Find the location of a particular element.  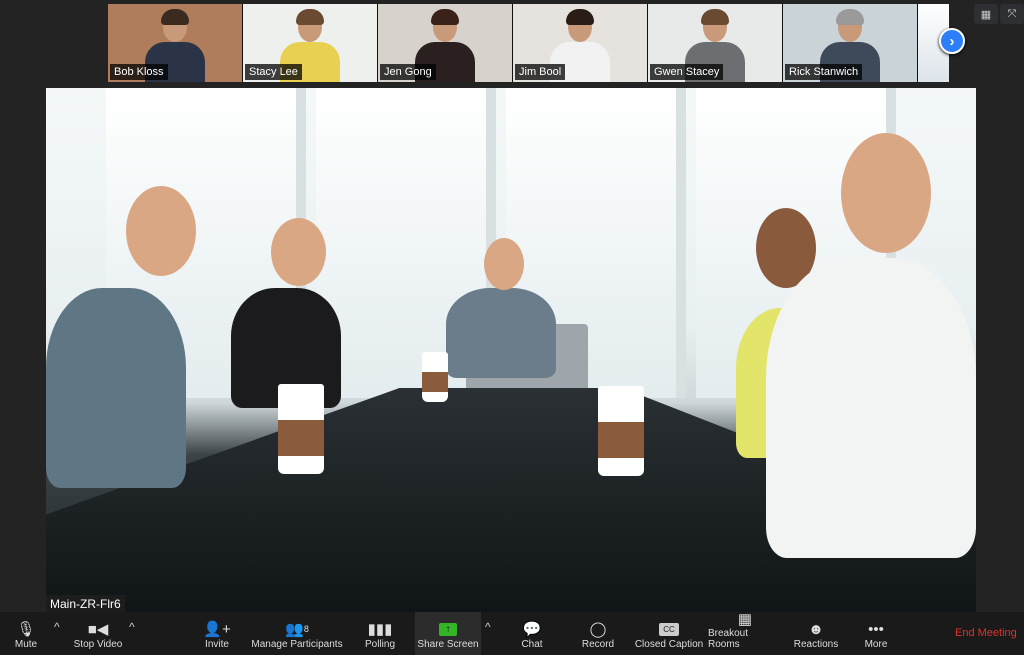

video-room-label: Main-ZR-Flr6 is located at coordinates (85, 604).